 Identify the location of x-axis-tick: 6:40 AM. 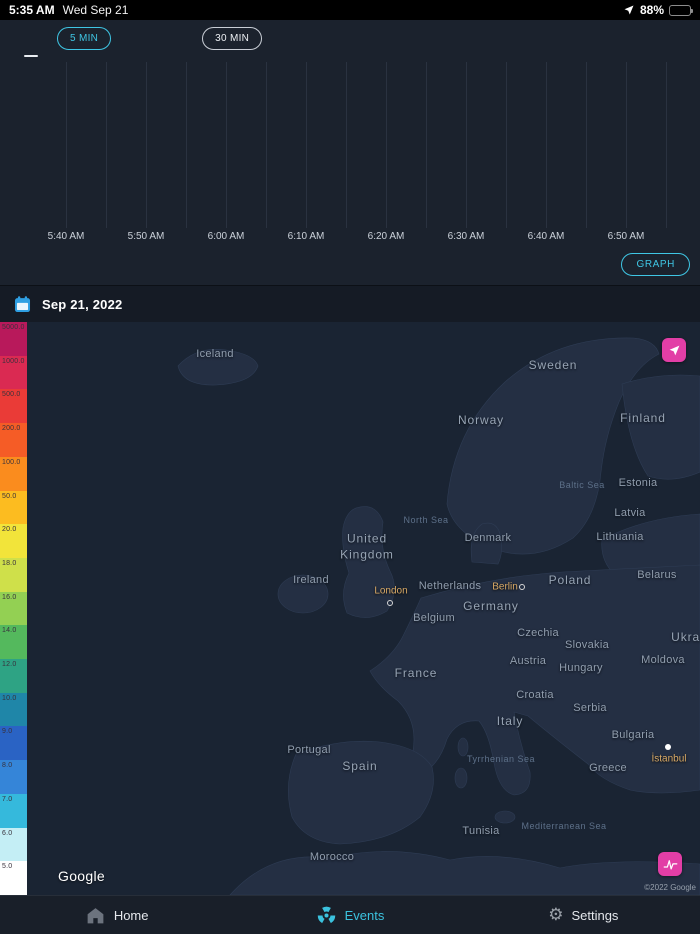
(546, 236).